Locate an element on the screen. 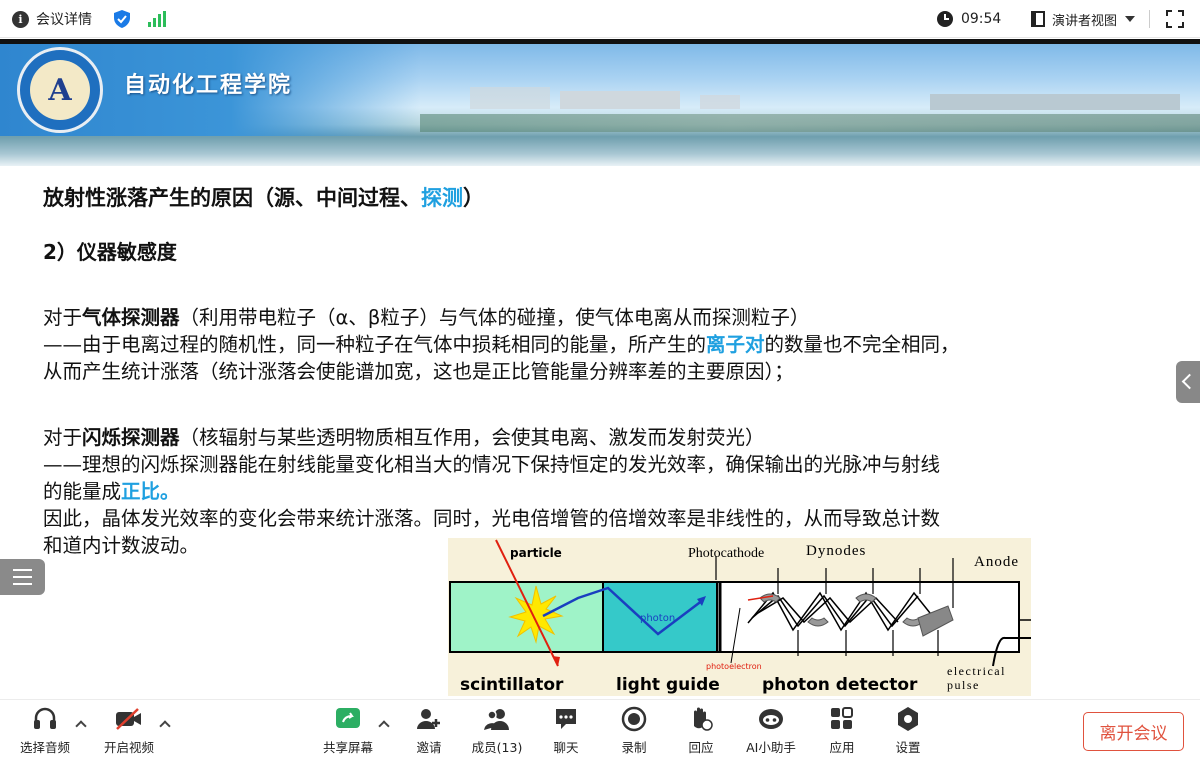  record-button: 录制 is located at coordinates (634, 731).